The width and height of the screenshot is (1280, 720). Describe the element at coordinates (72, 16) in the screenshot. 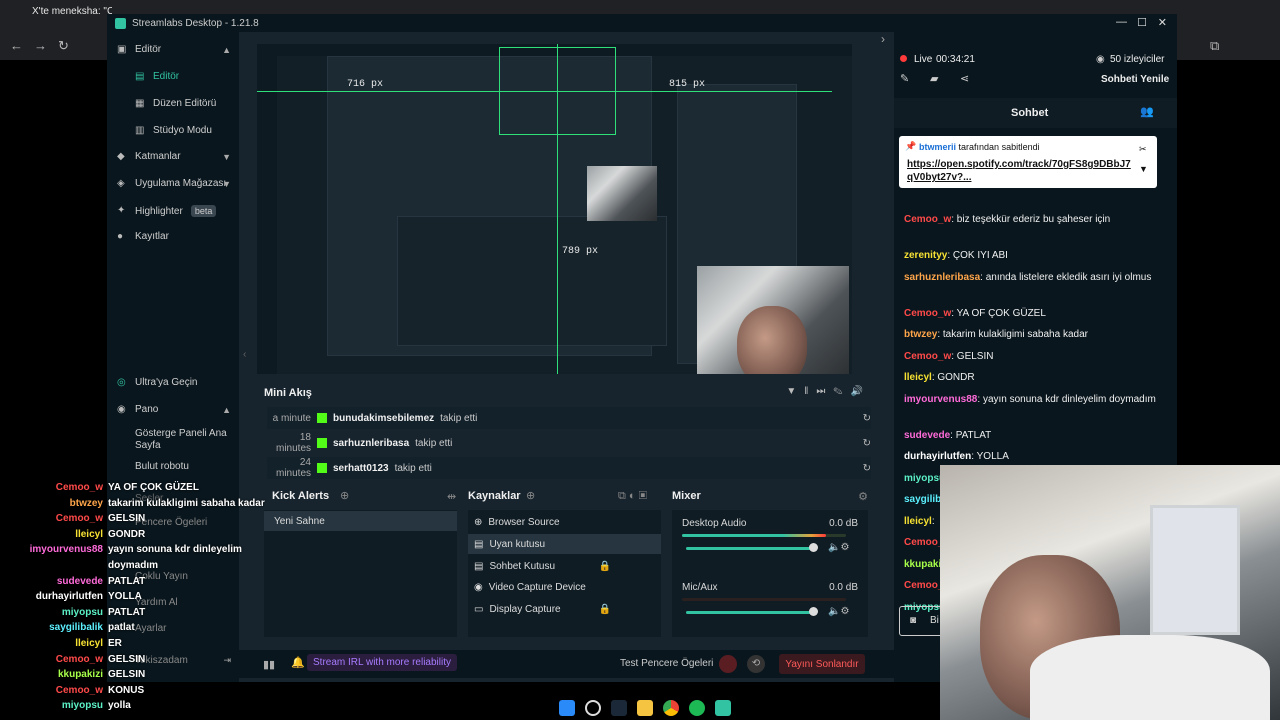

I see `browser-tab: X'te meneksha: "C` at that location.